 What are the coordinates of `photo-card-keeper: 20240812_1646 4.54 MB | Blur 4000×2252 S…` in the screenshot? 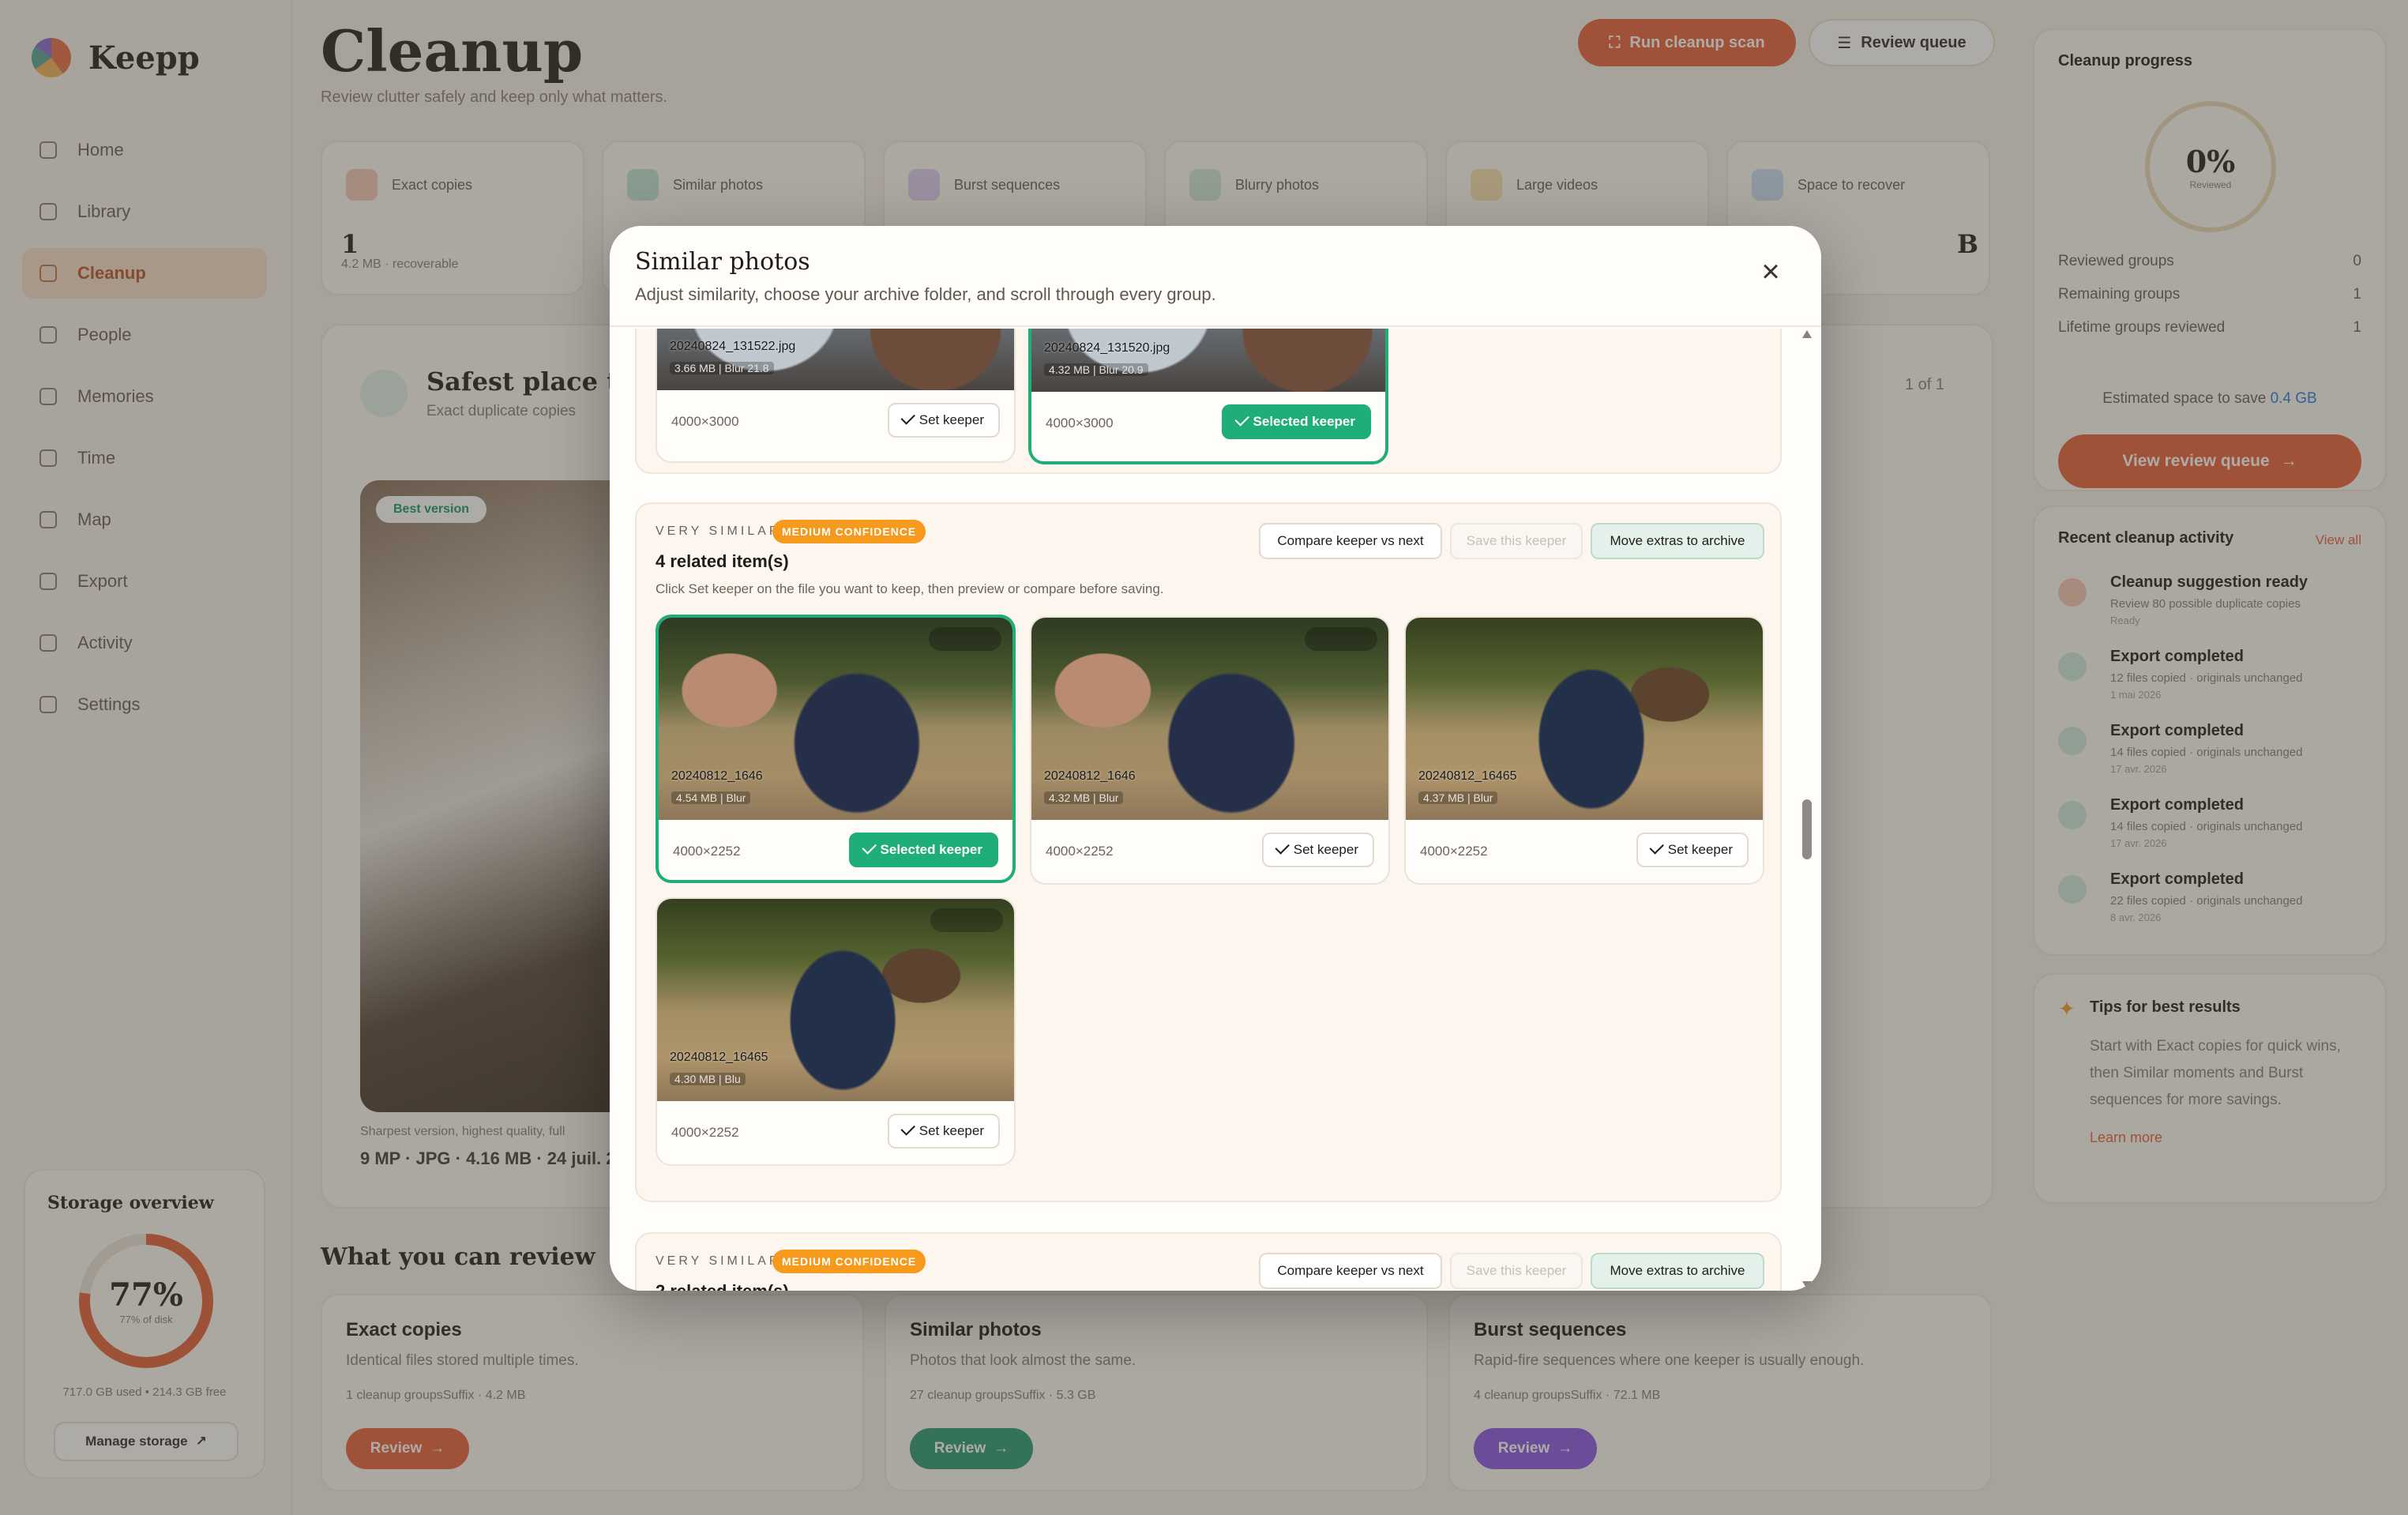 It's located at (836, 749).